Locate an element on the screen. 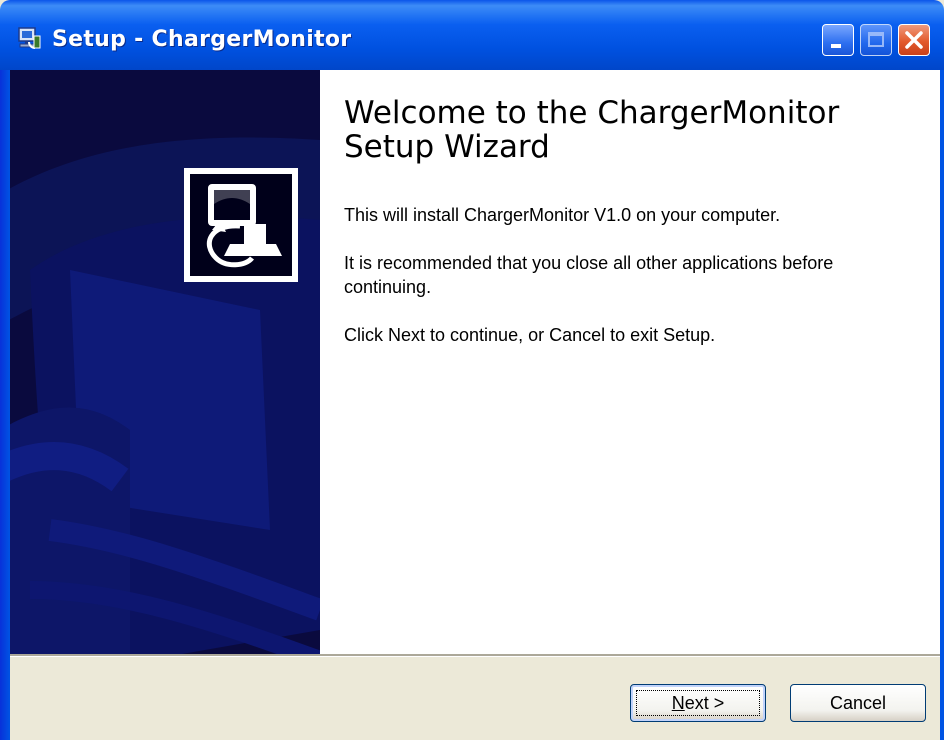 The image size is (944, 740). minimize-button is located at coordinates (838, 40).